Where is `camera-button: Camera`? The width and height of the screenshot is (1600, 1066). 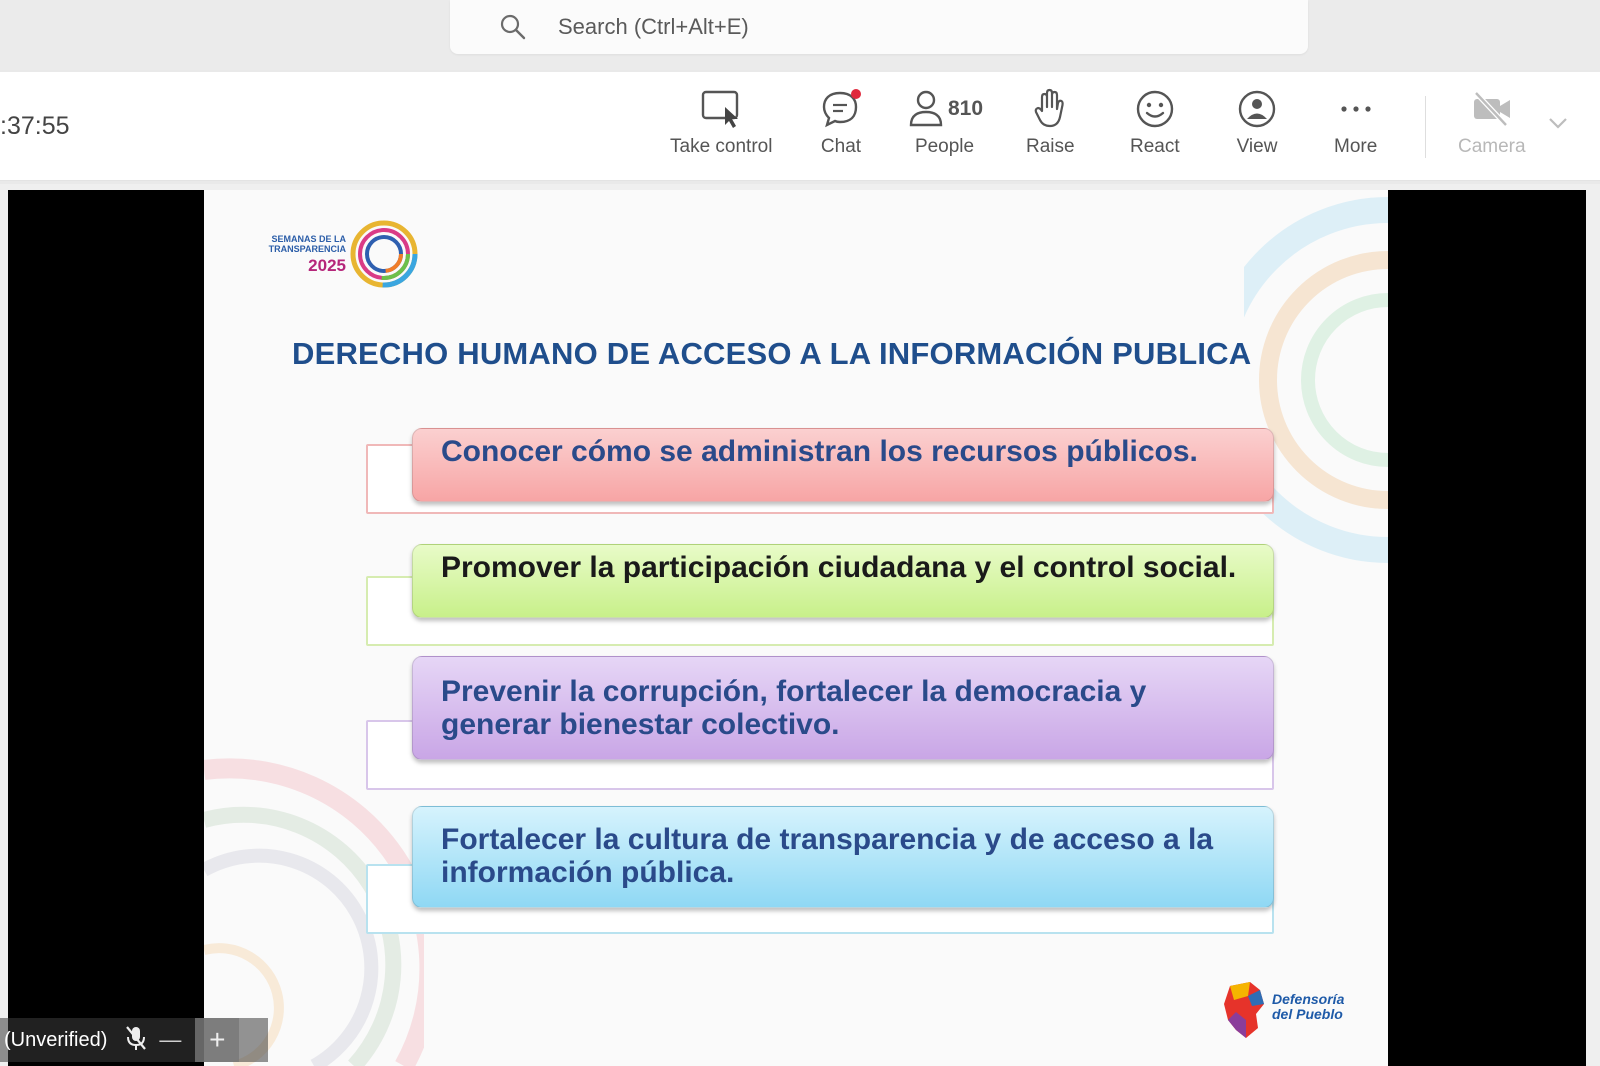 camera-button: Camera is located at coordinates (1492, 127).